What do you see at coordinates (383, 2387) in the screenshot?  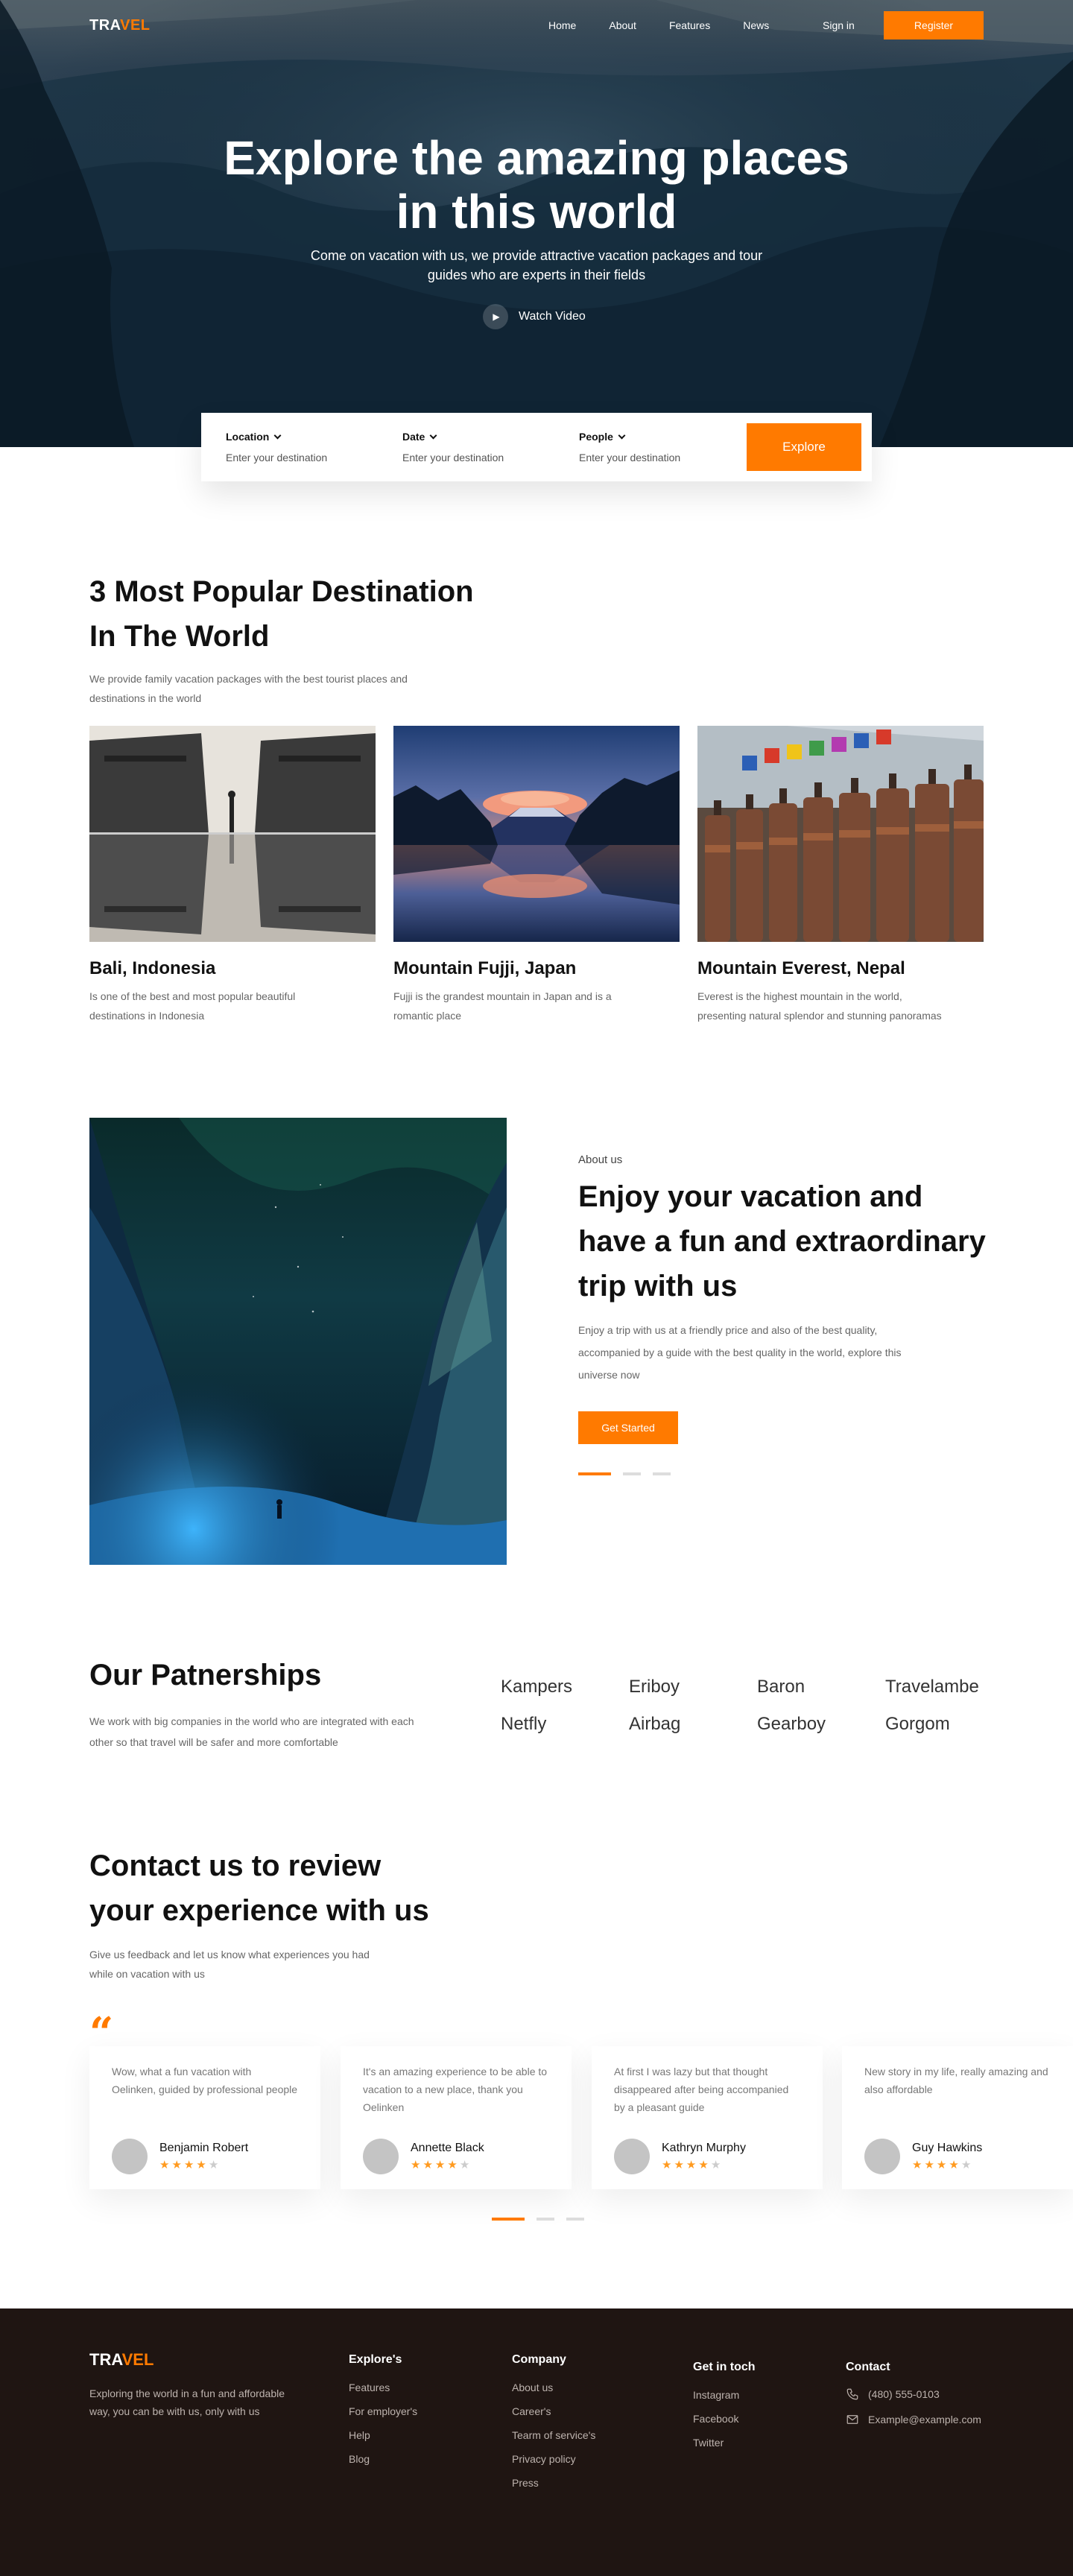 I see `footer-link-features: Features` at bounding box center [383, 2387].